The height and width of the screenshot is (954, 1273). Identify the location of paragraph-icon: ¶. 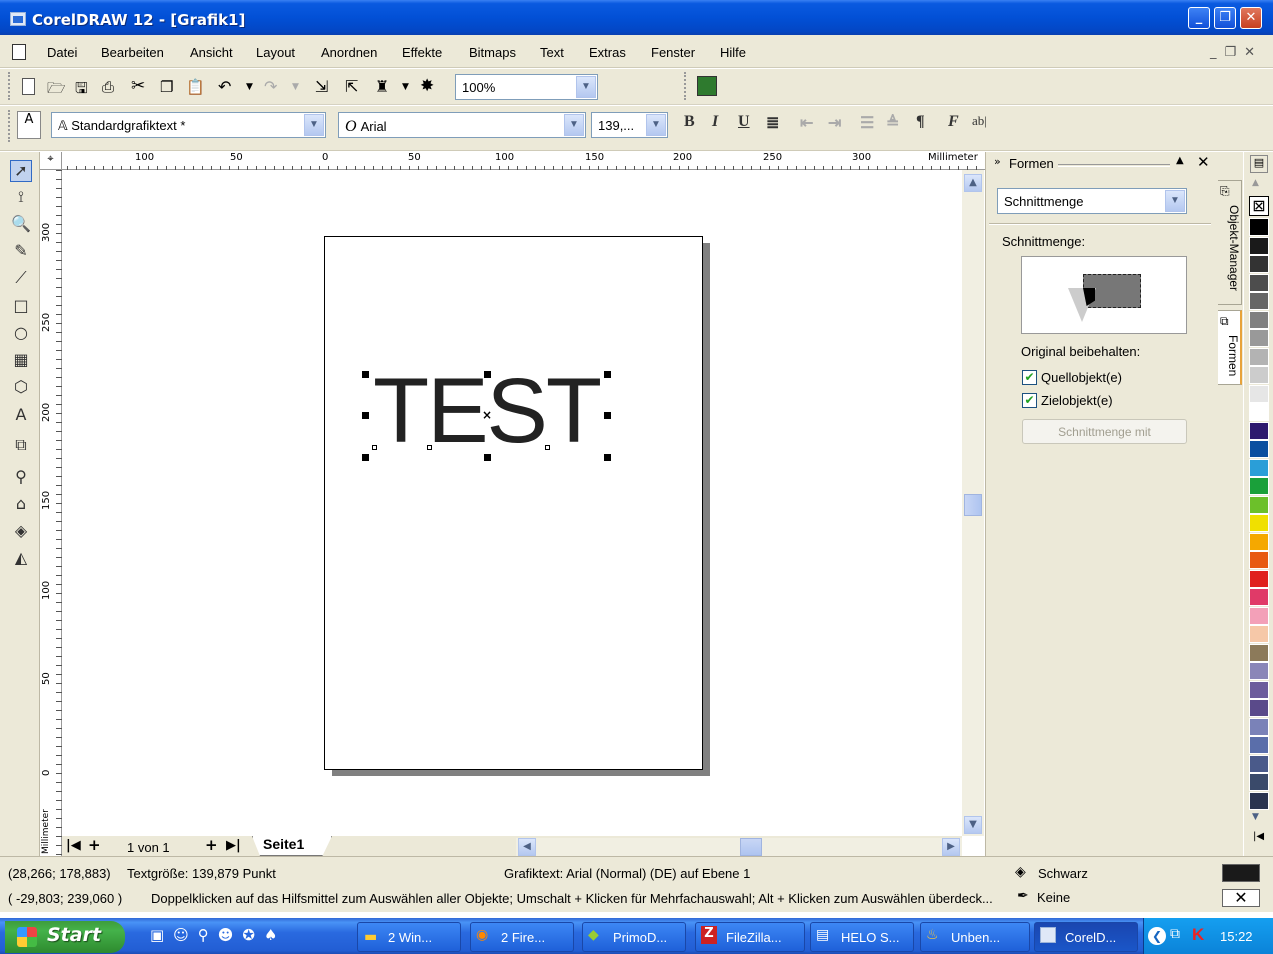
(920, 122).